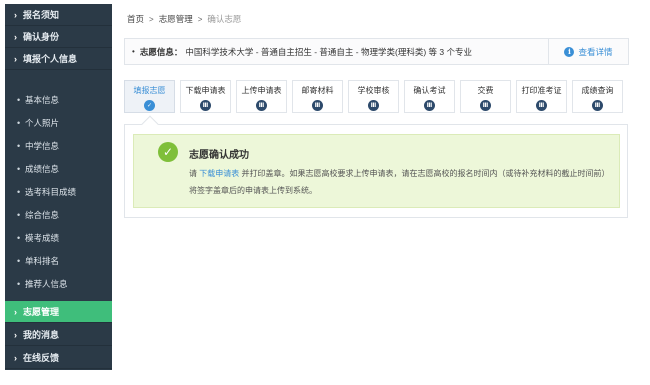 The height and width of the screenshot is (385, 650). I want to click on sidebar-item-photo: • 个人照片, so click(58, 123).